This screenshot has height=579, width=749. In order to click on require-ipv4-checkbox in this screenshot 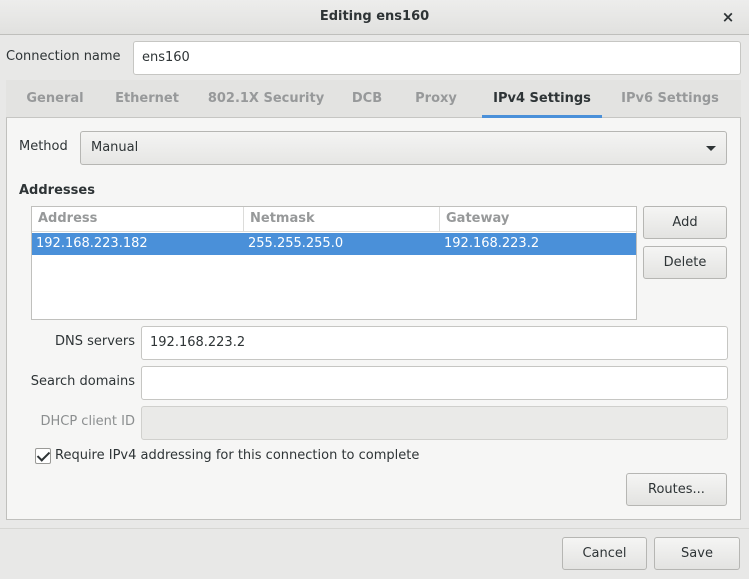, I will do `click(43, 456)`.